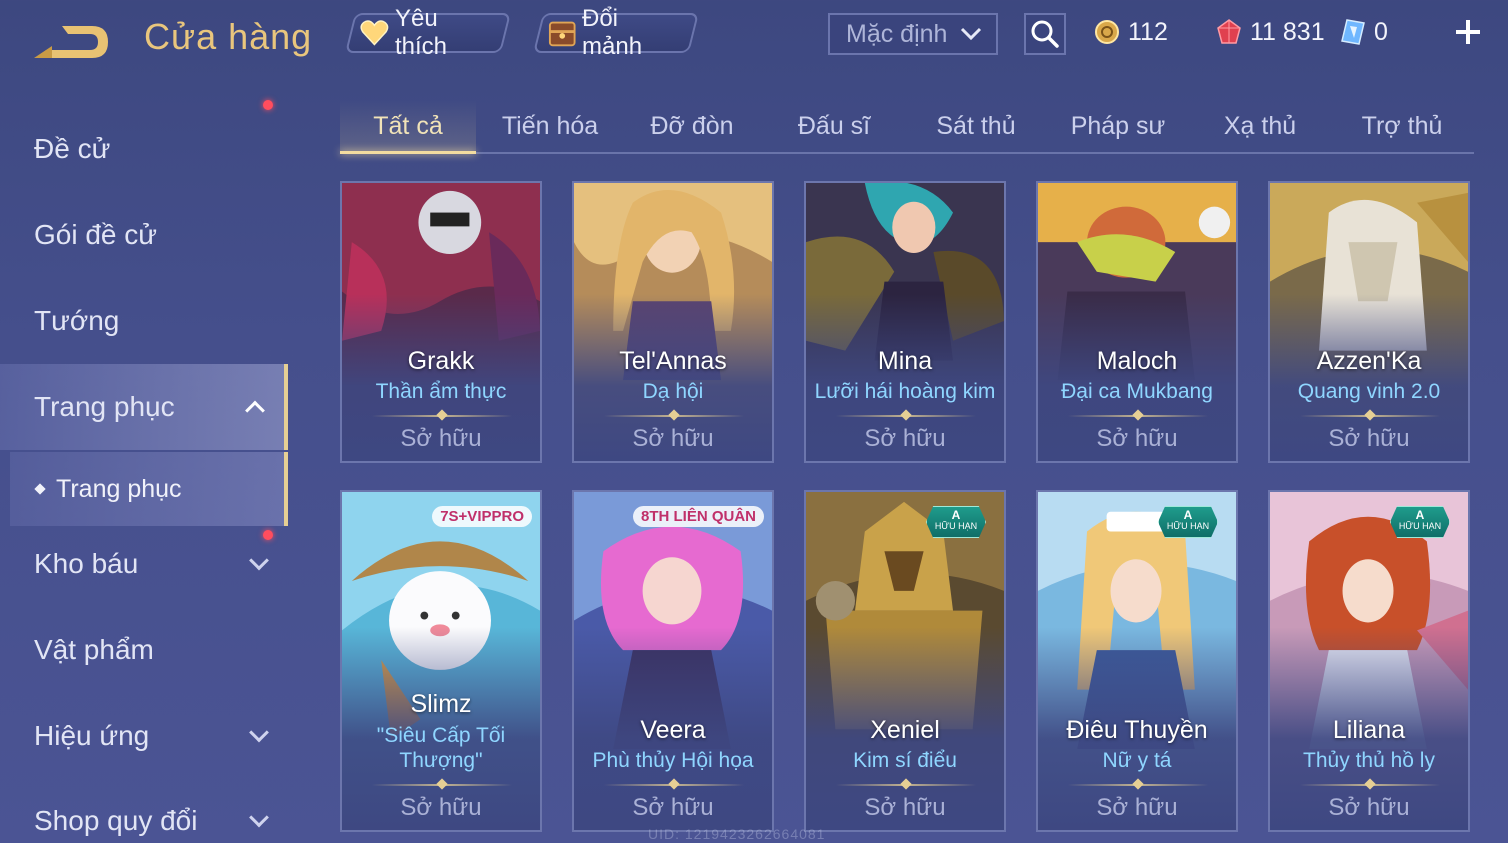  I want to click on gold-amount: 112, so click(1148, 31).